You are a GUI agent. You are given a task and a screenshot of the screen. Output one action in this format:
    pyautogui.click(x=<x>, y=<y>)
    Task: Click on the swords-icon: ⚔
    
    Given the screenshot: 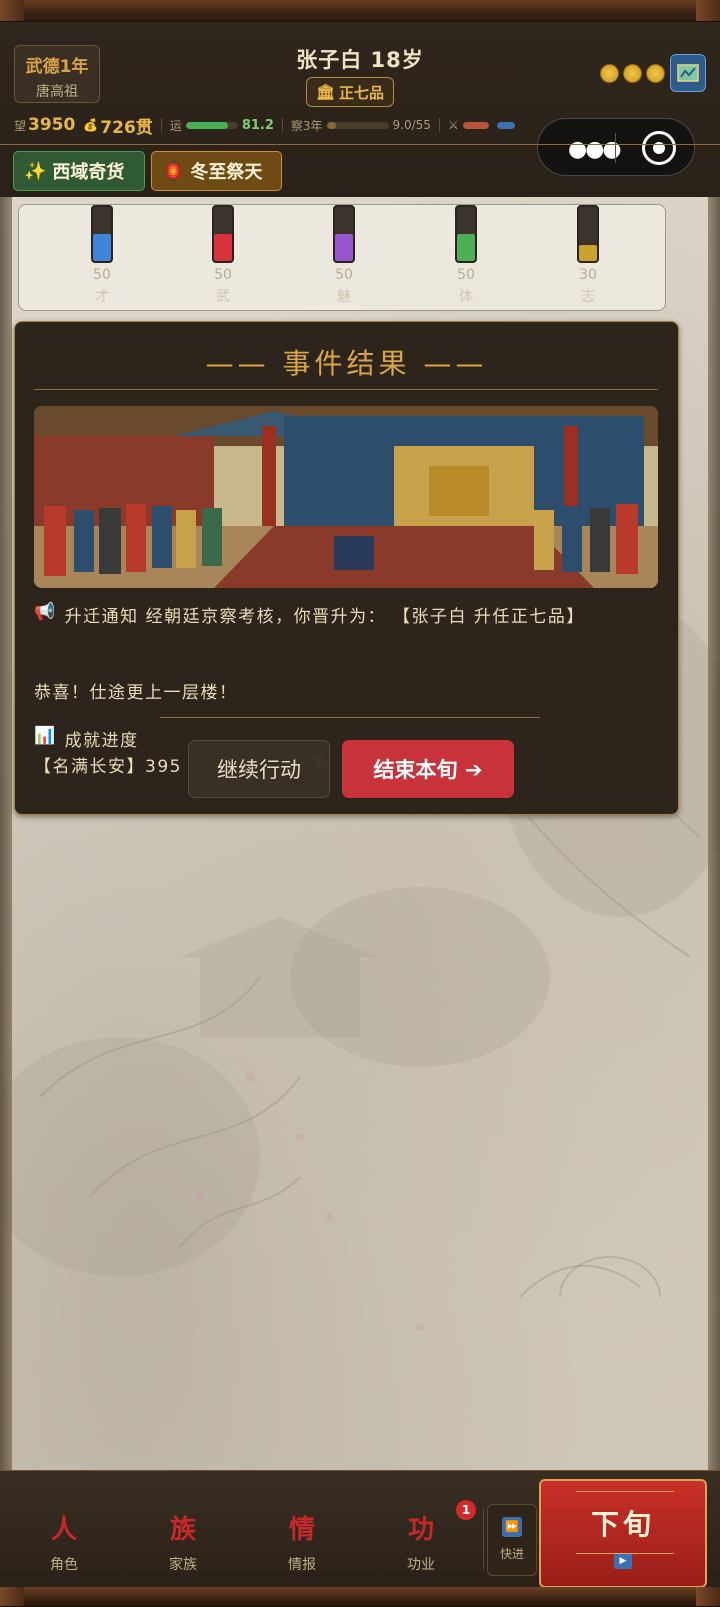 What is the action you would take?
    pyautogui.click(x=453, y=125)
    